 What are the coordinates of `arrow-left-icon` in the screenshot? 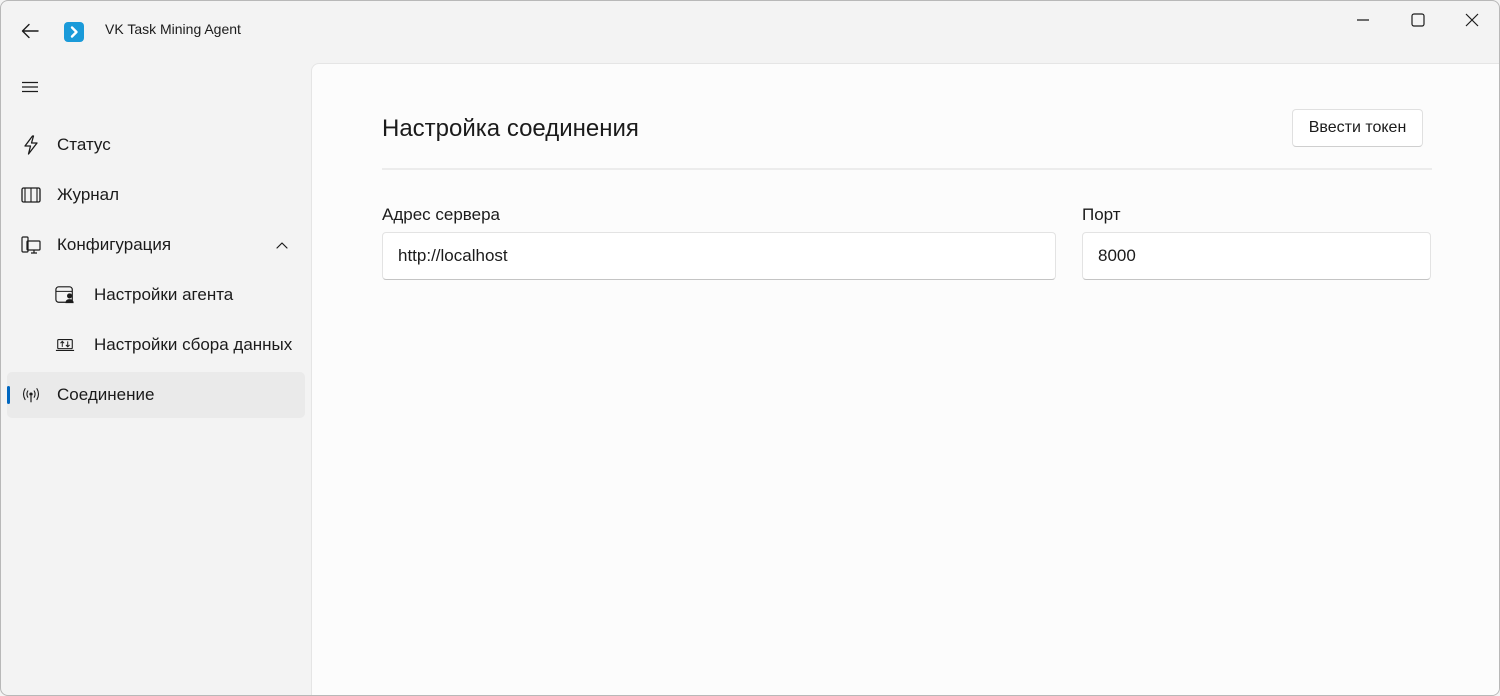 It's located at (30, 31).